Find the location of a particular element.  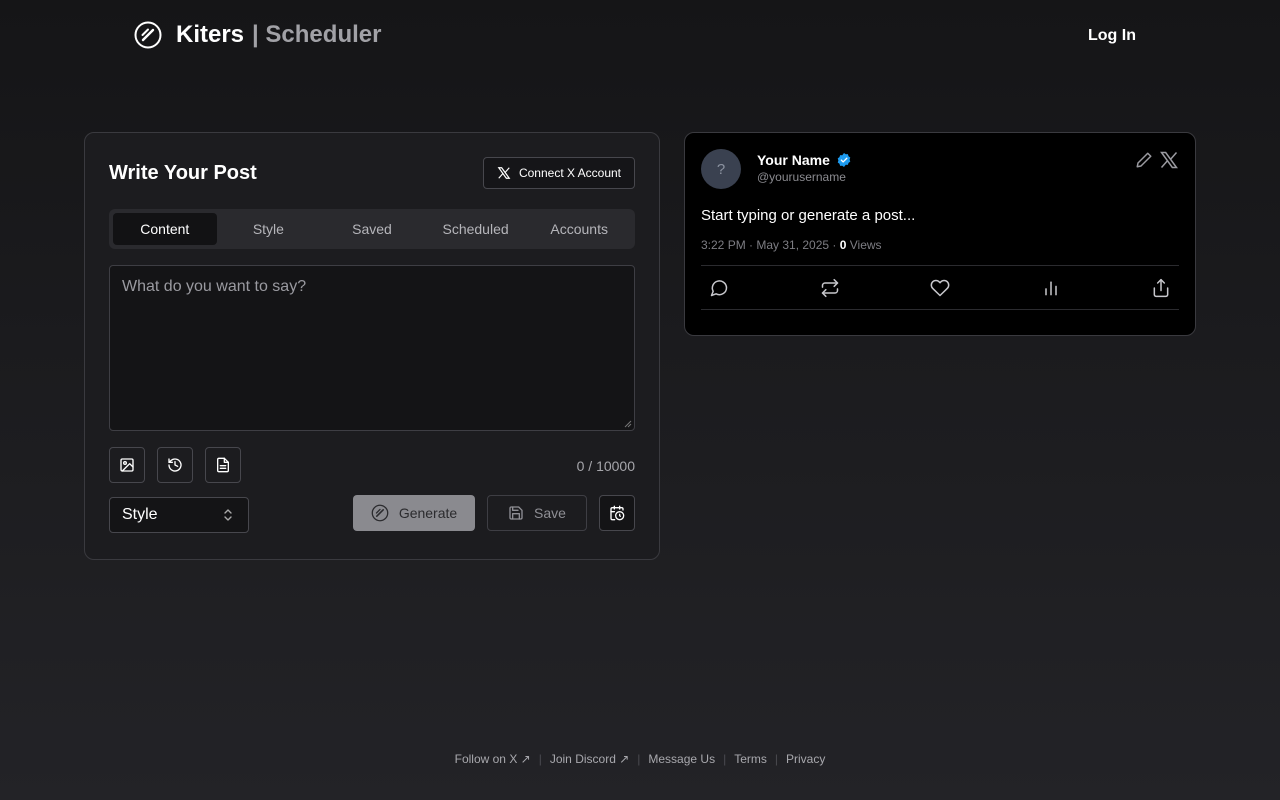

calendar-clock-icon is located at coordinates (617, 513).